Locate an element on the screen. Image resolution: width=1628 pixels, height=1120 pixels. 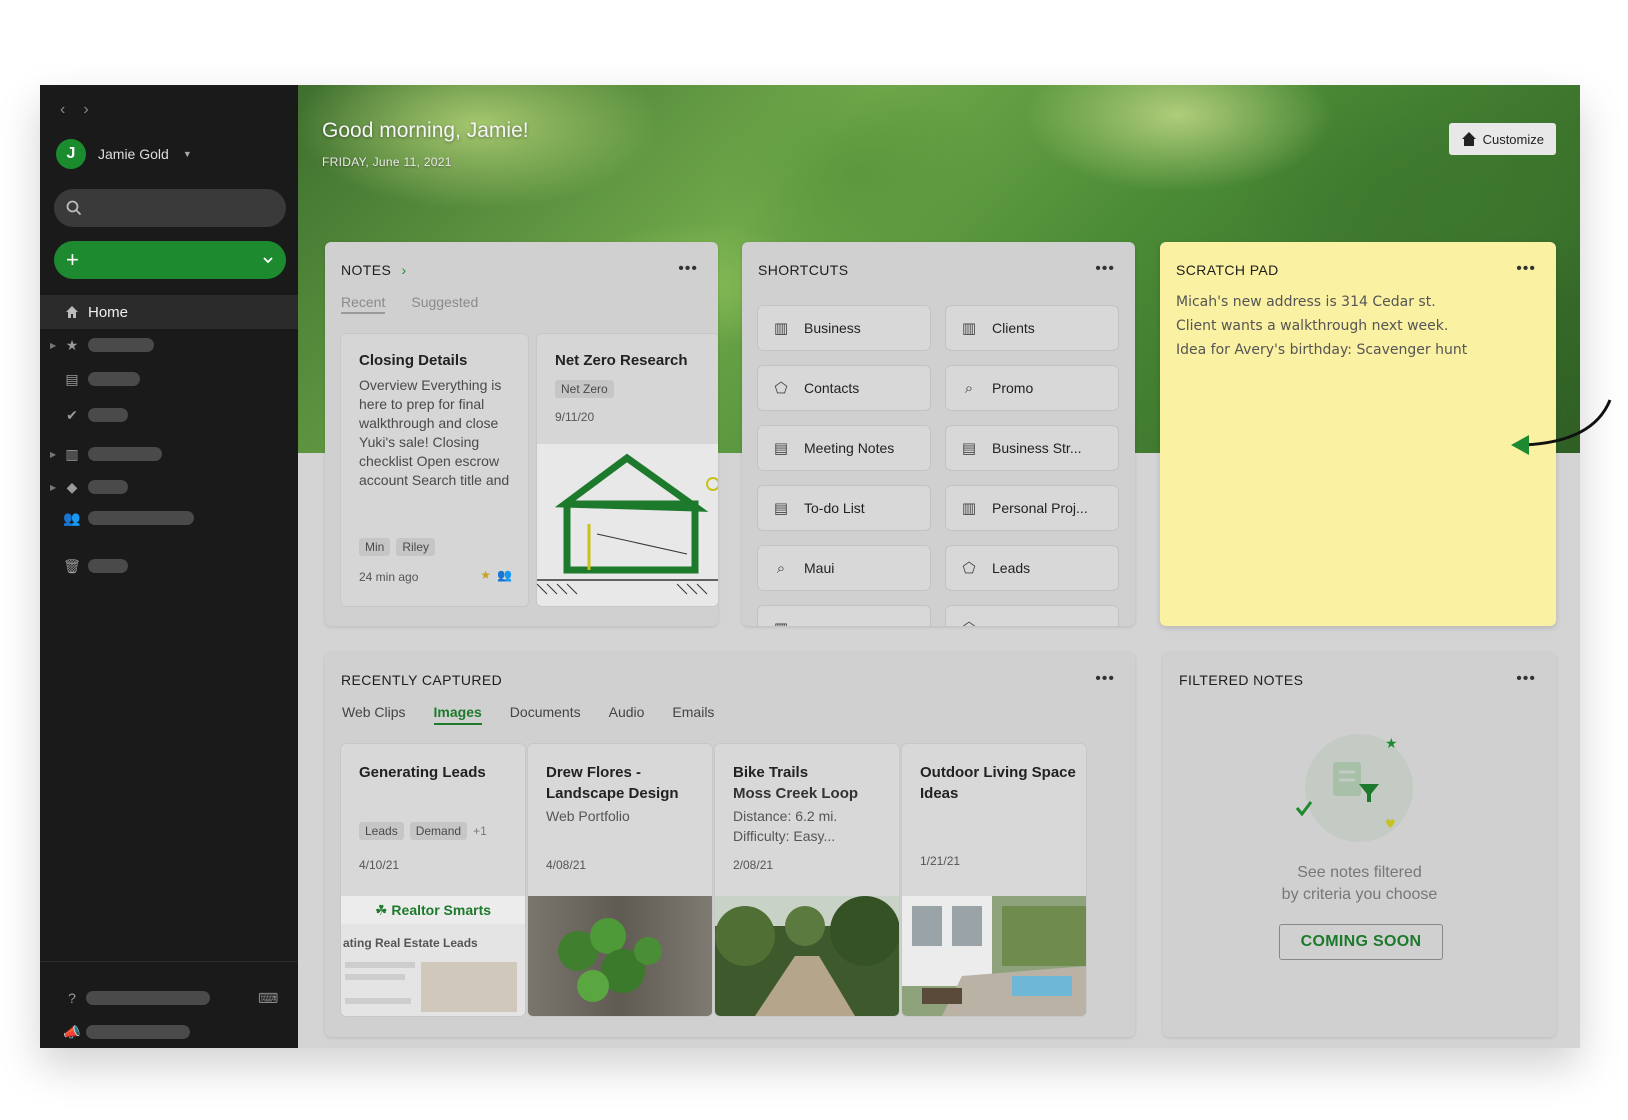
tag-chip: Leads is located at coordinates (381, 831).